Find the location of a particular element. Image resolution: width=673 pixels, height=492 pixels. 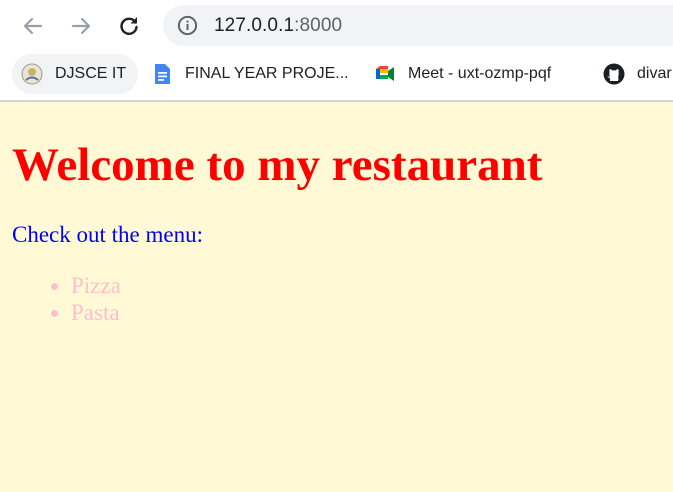

url-text: 127.0.0.1:8000 is located at coordinates (278, 26).